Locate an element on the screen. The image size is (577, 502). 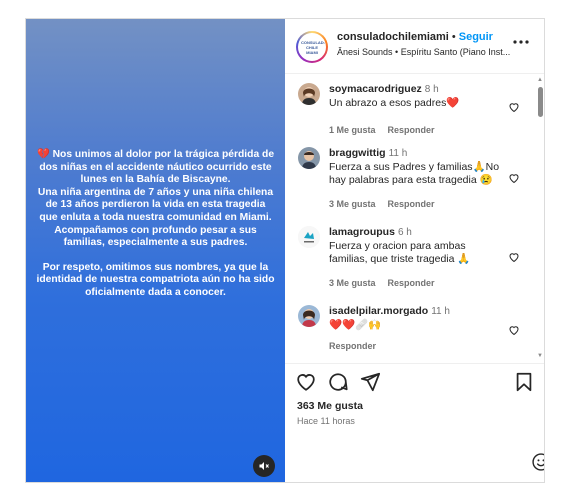
comment-body: isadelpilar.morgado 11 h ❤️❤️🩹🙌 is located at coordinates (416, 318).